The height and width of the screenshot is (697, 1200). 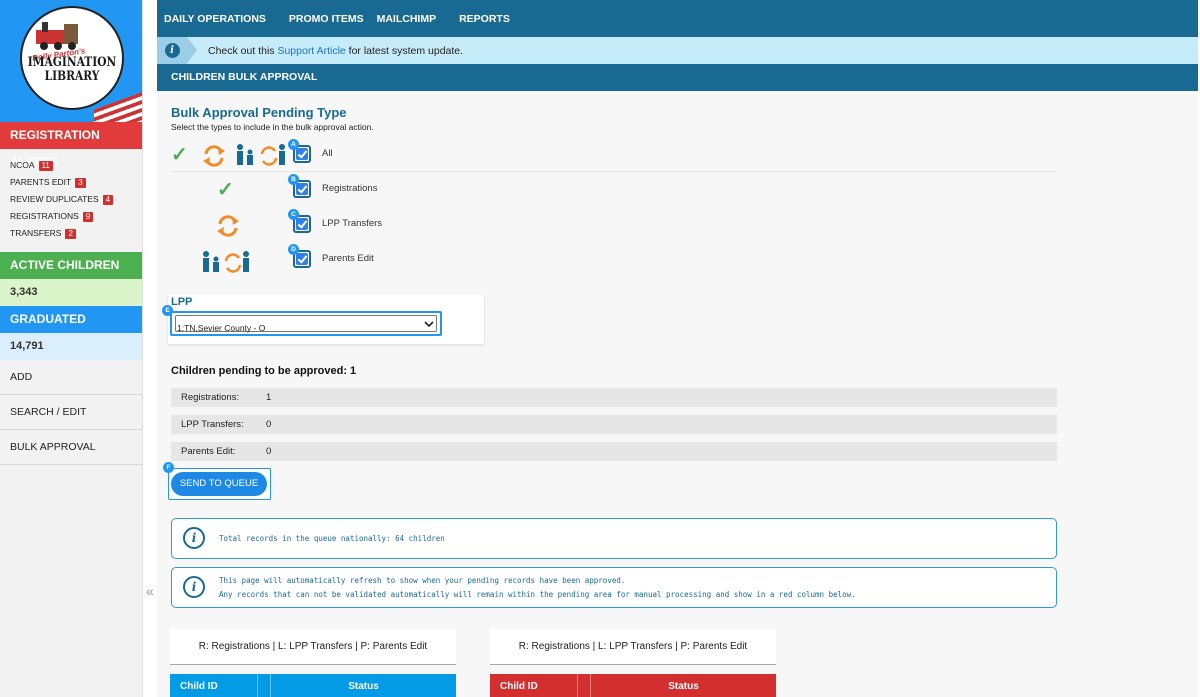 I want to click on sidebar-link-add: ADD, so click(x=71, y=377).